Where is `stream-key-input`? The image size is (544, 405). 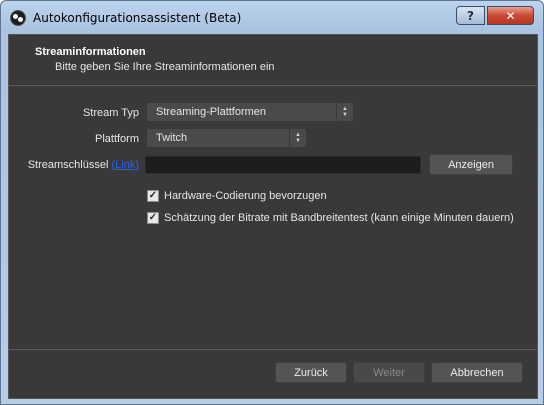 stream-key-input is located at coordinates (283, 165).